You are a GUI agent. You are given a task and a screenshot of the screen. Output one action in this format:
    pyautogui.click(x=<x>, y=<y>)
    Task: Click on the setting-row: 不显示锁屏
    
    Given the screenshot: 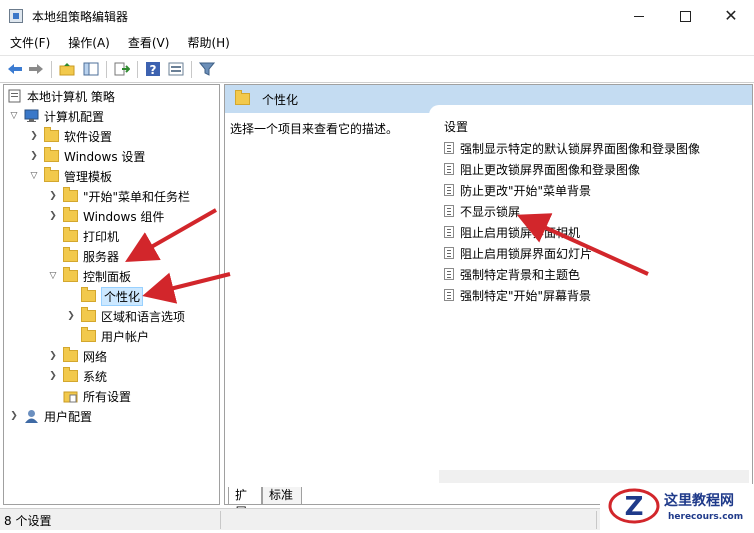 What is the action you would take?
    pyautogui.click(x=482, y=211)
    